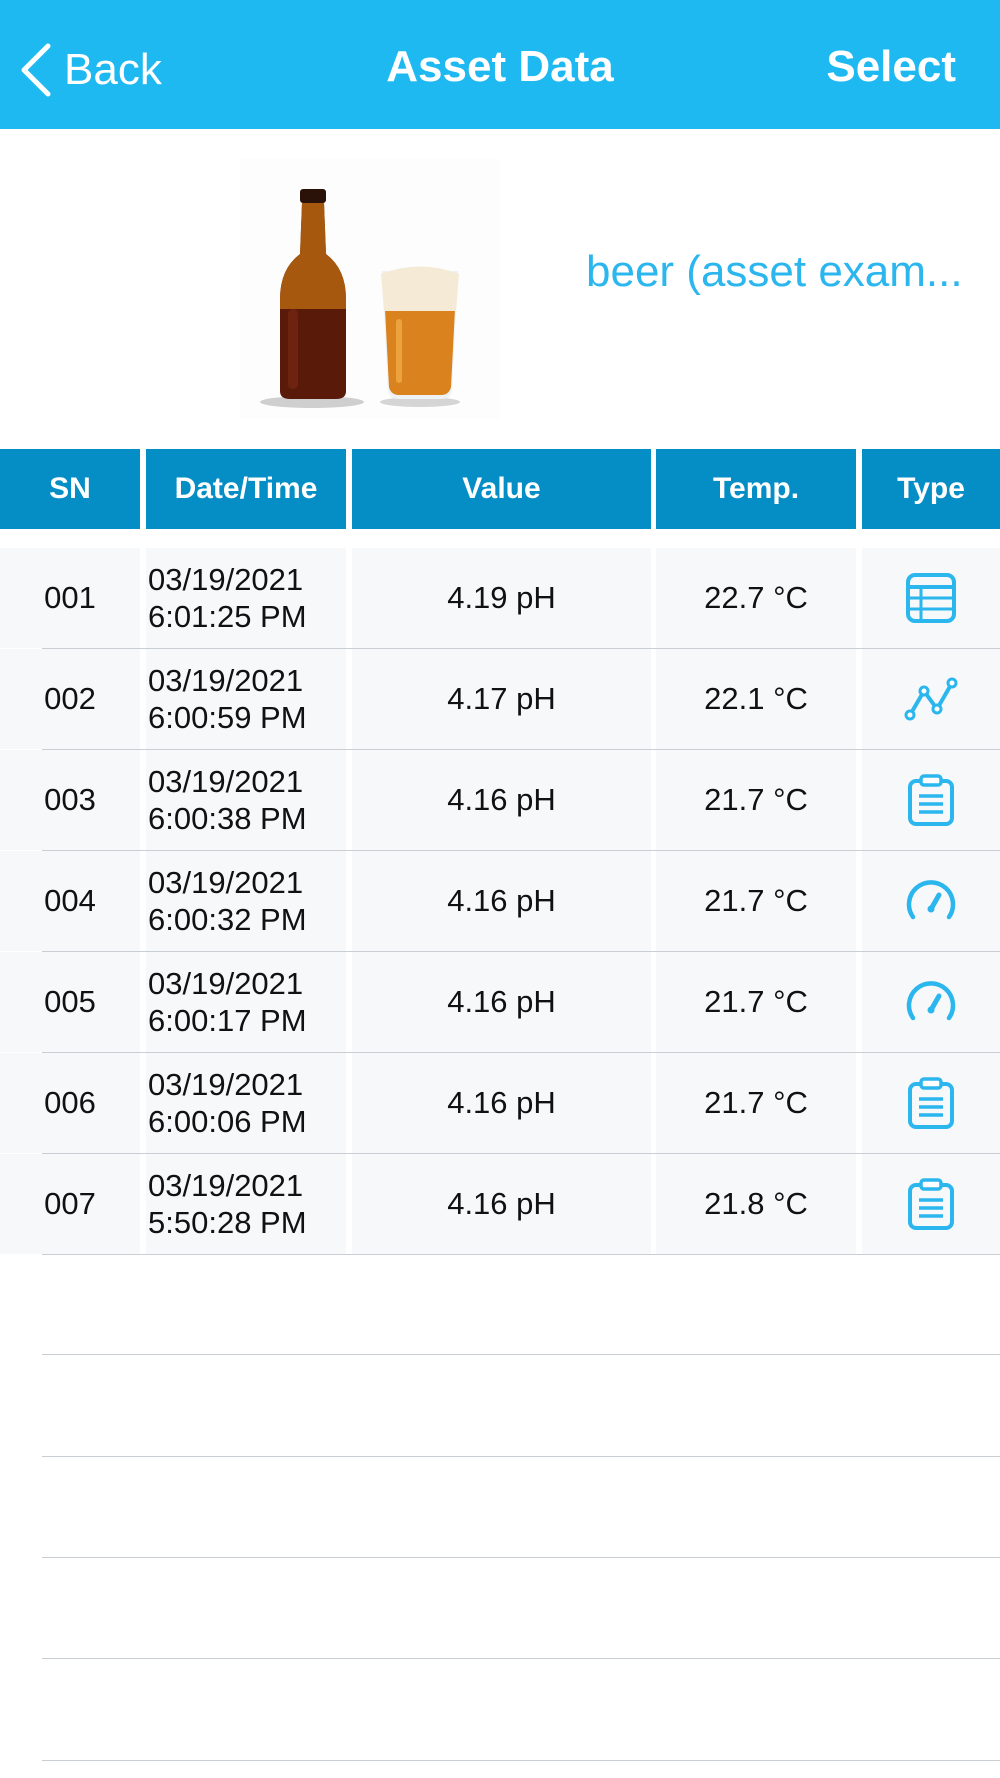 Image resolution: width=1000 pixels, height=1778 pixels. Describe the element at coordinates (756, 699) in the screenshot. I see `cell-temp: 22.1 °C` at that location.